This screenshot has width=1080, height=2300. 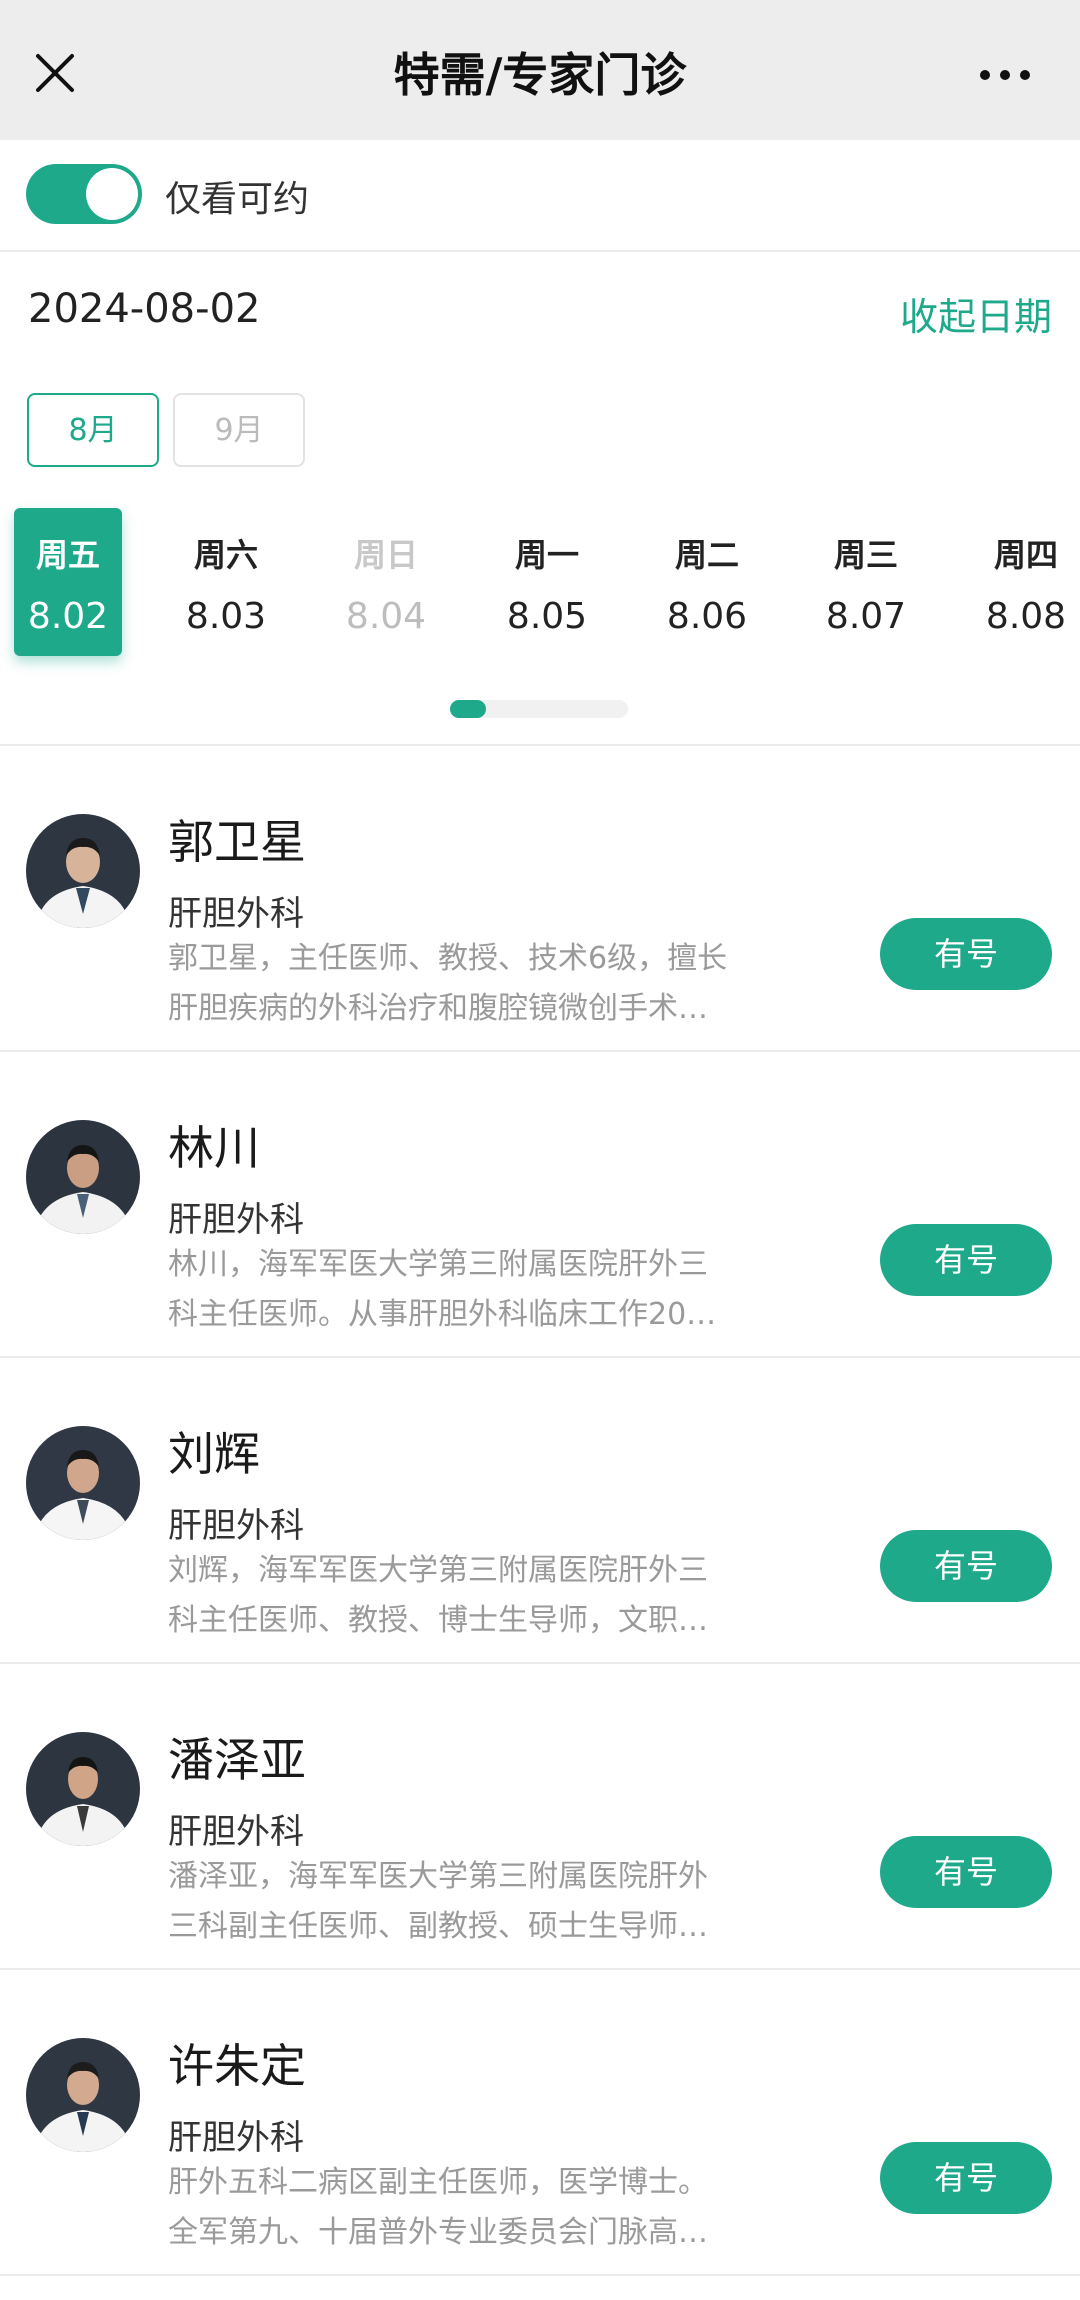 I want to click on day-weekday: 周六, so click(x=225, y=555).